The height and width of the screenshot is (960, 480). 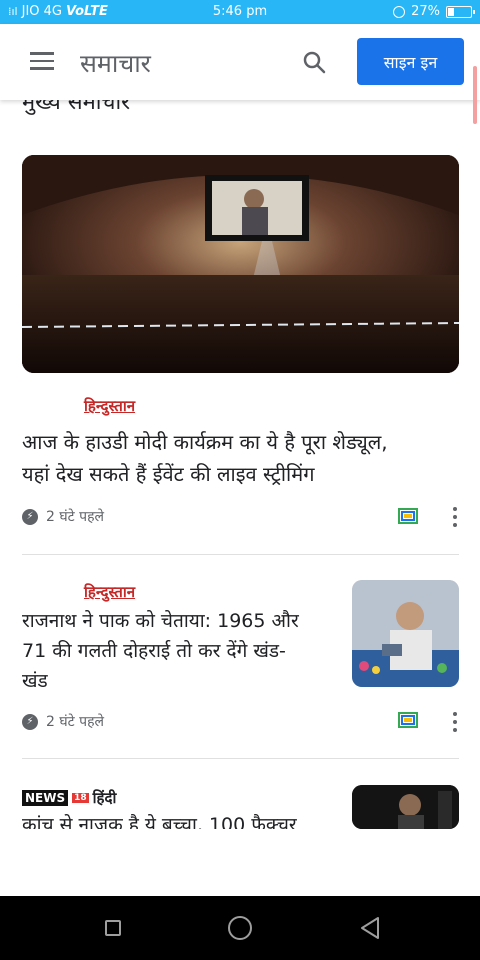 What do you see at coordinates (460, 11) in the screenshot?
I see `battery-icon` at bounding box center [460, 11].